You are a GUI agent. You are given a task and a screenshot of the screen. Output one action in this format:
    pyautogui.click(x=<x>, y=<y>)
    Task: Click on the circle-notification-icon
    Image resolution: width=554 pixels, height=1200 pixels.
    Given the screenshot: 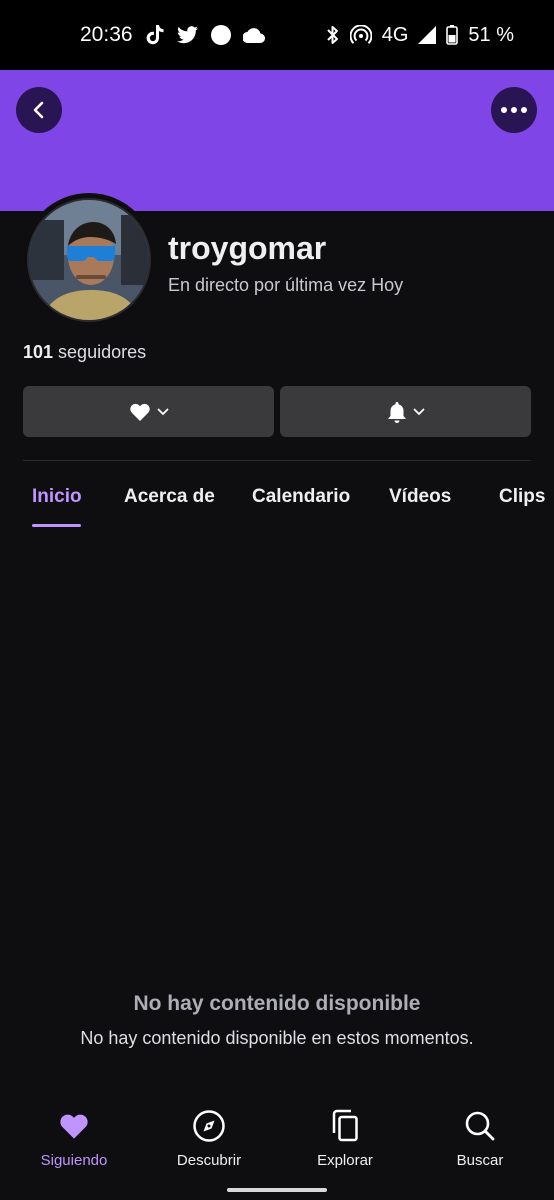 What is the action you would take?
    pyautogui.click(x=220, y=35)
    